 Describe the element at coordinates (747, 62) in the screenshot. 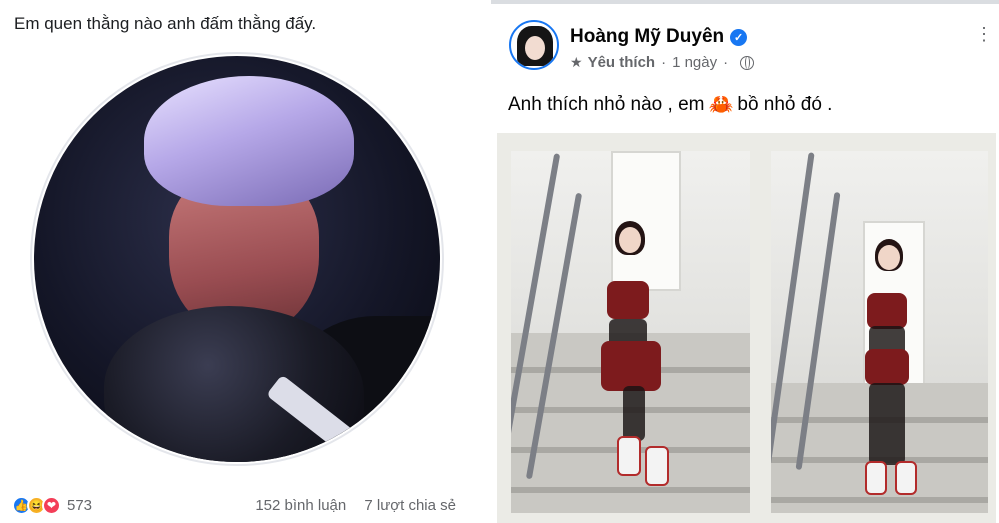

I see `globe-icon` at that location.